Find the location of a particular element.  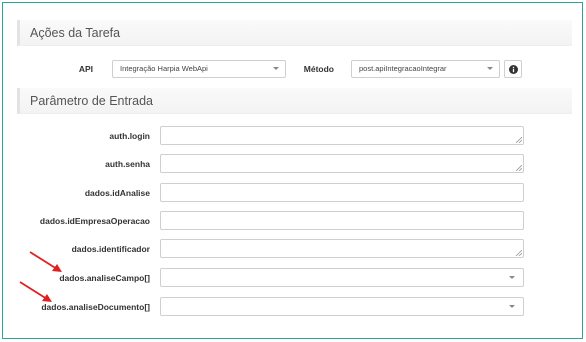

auth-login-textarea is located at coordinates (342, 135).